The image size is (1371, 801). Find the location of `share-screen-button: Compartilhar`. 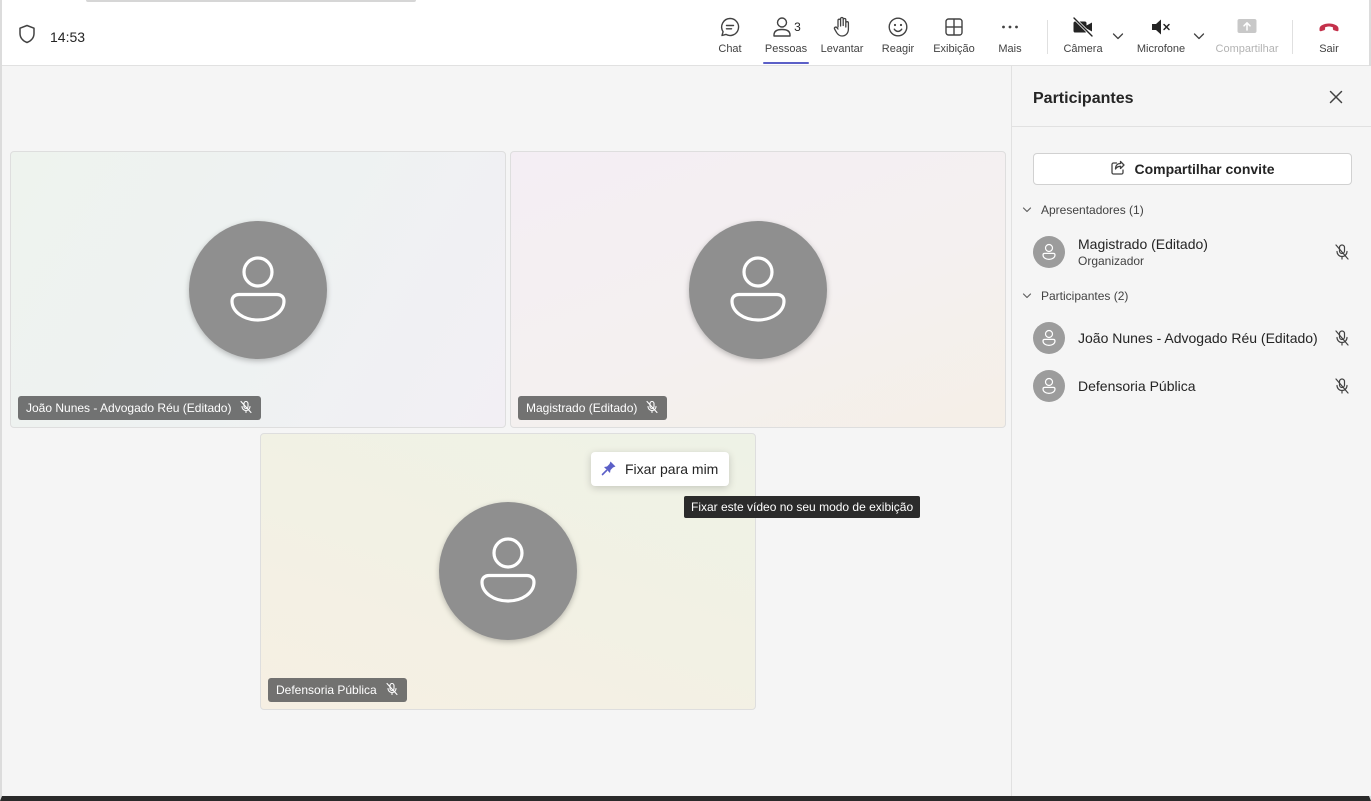

share-screen-button: Compartilhar is located at coordinates (1247, 39).